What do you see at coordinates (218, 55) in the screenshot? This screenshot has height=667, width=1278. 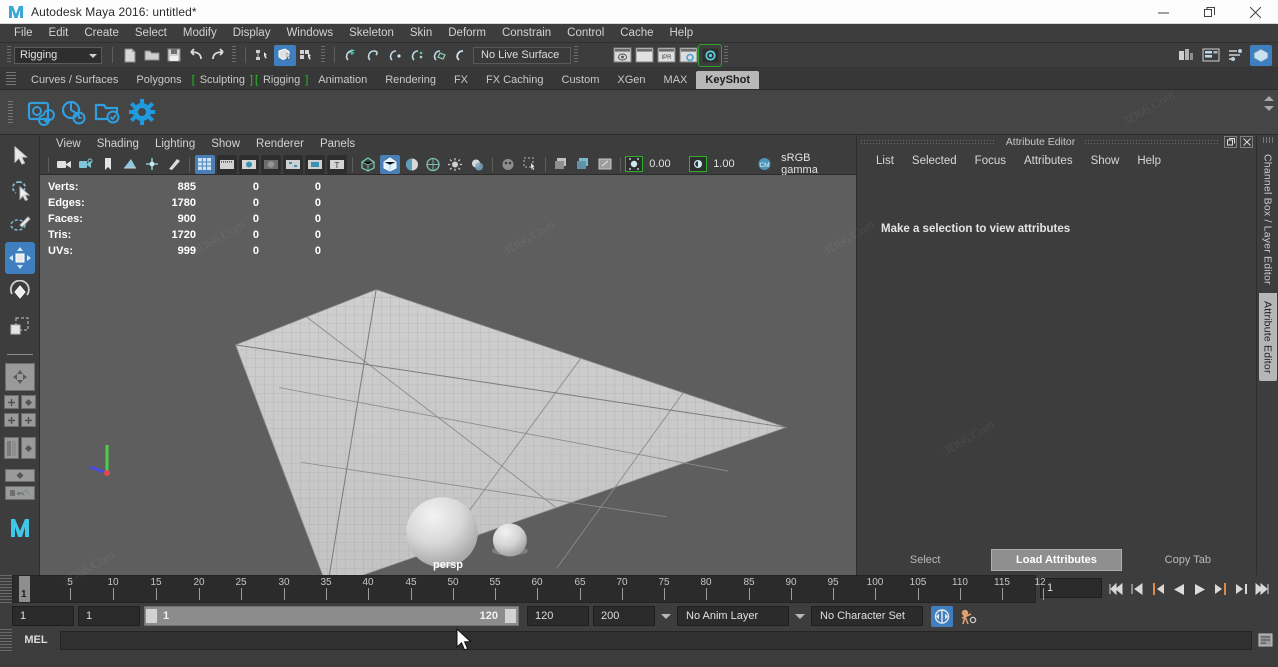 I see `redo-icon` at bounding box center [218, 55].